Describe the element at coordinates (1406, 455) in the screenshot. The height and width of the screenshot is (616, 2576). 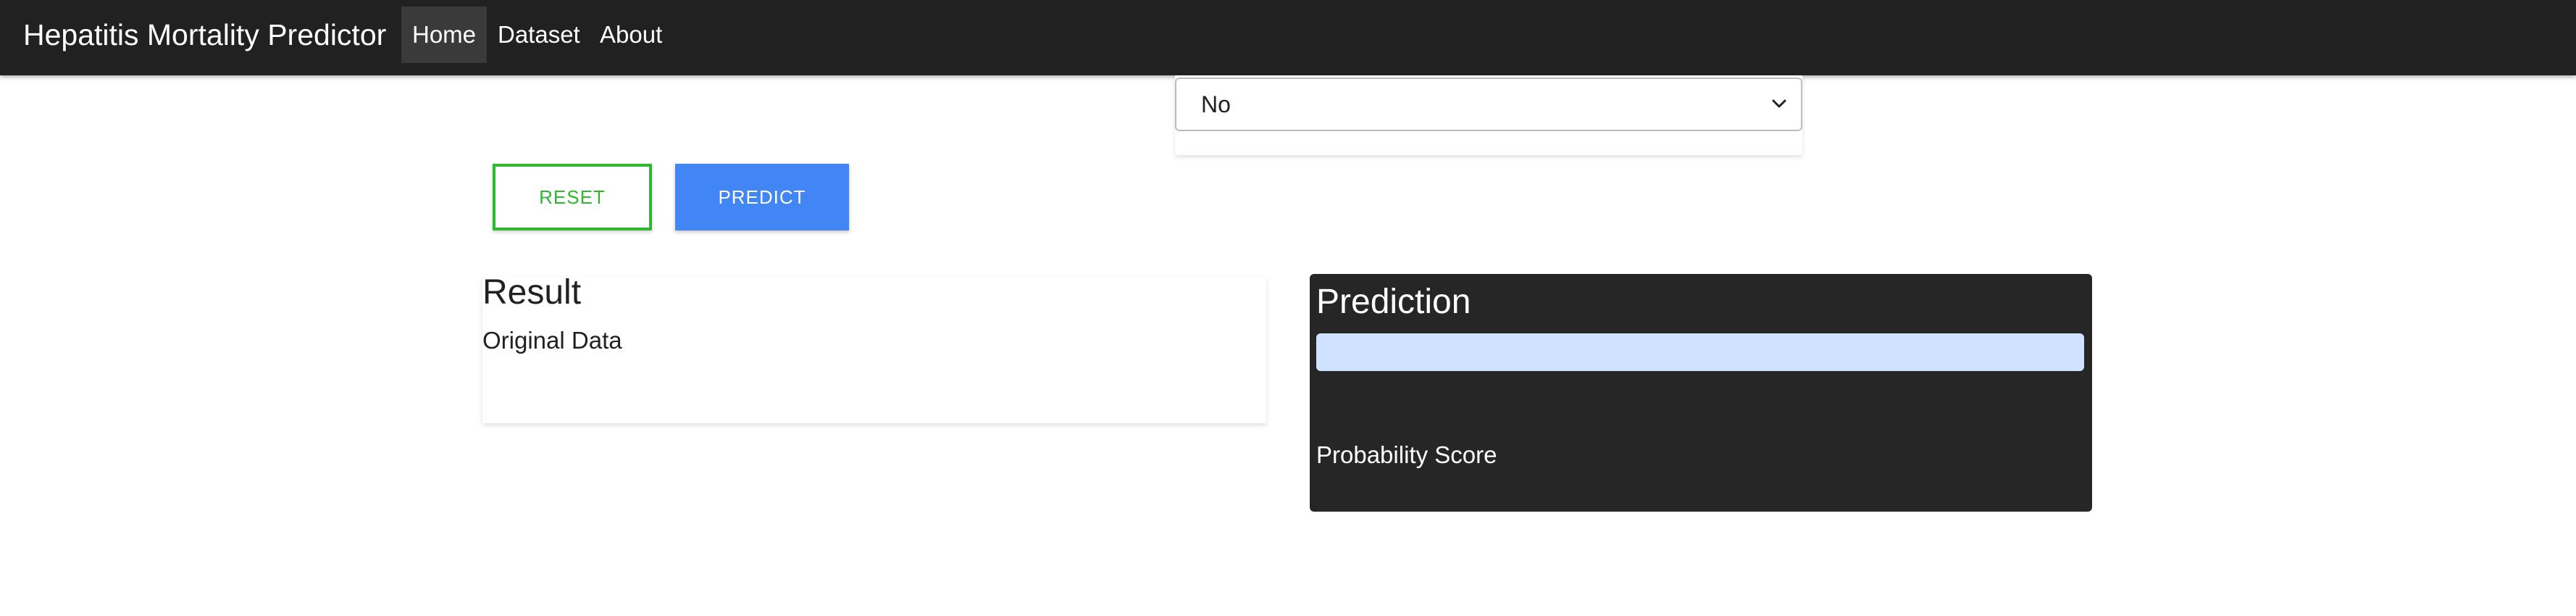
I see `probability-score-label: Probability Score` at that location.